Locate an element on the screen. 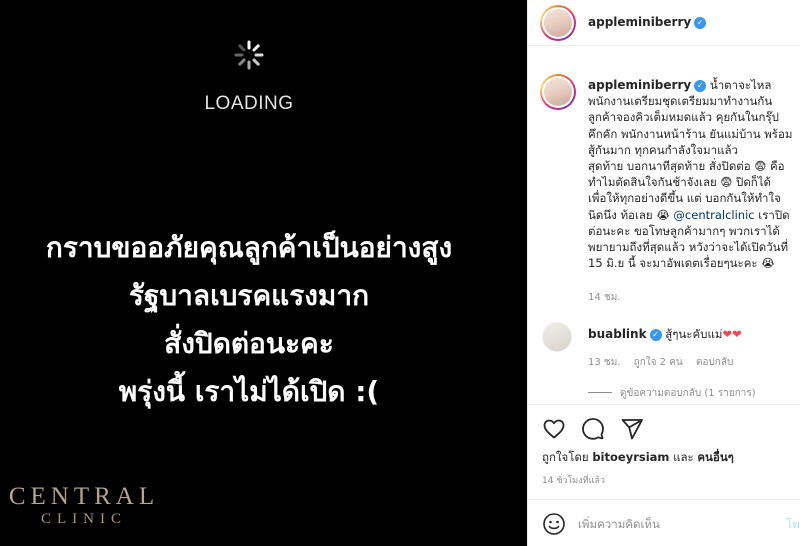 This screenshot has height=546, width=800. logo-line-1: CENTRAL is located at coordinates (84, 496).